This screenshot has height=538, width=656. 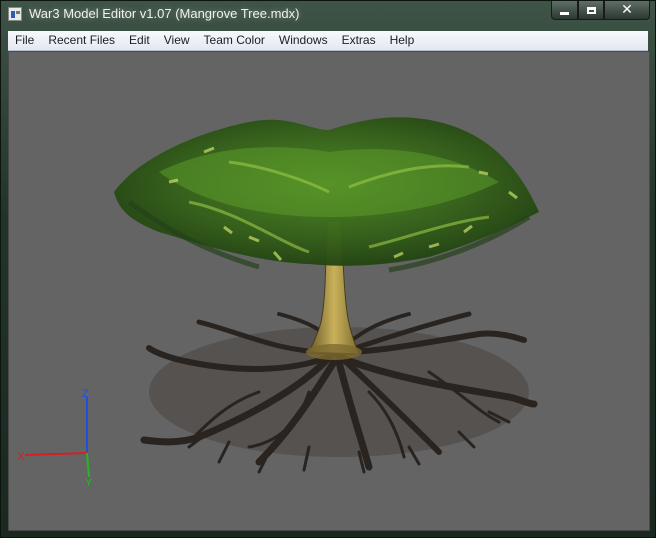 What do you see at coordinates (56, 454) in the screenshot?
I see `x-axis-line` at bounding box center [56, 454].